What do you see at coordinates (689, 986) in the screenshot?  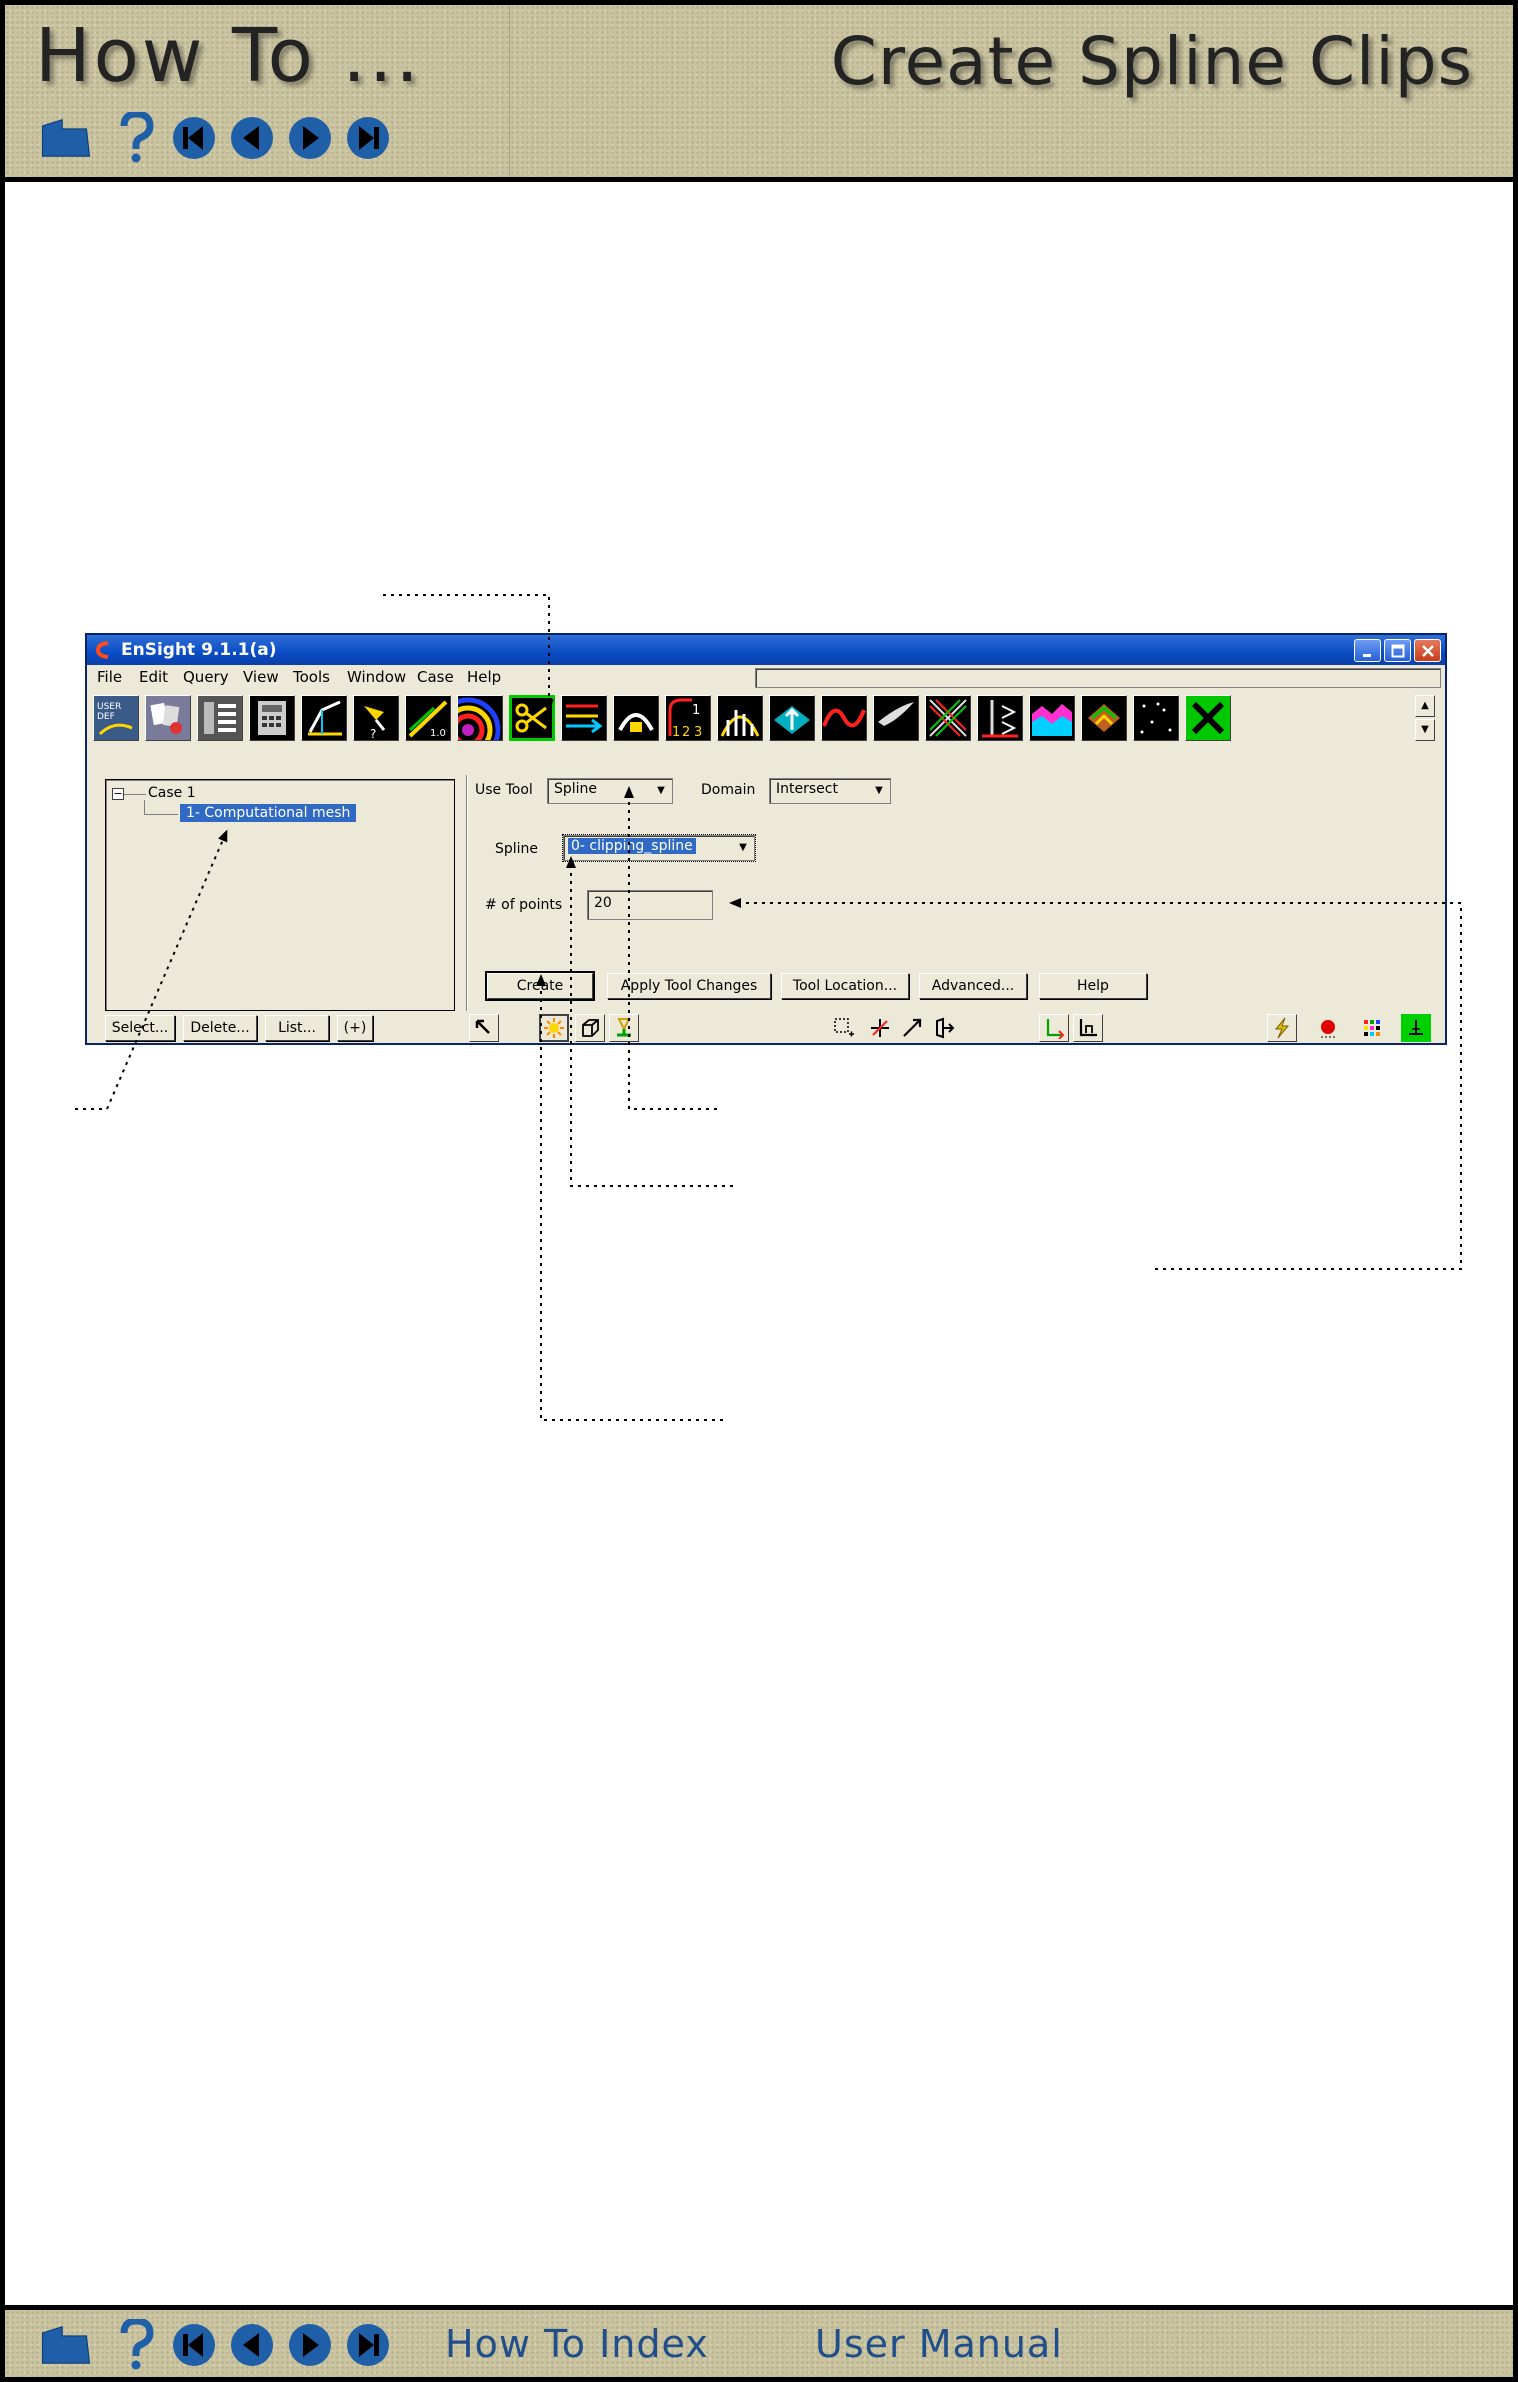 I see `apply-tool-changes-button: Apply Tool Changes` at bounding box center [689, 986].